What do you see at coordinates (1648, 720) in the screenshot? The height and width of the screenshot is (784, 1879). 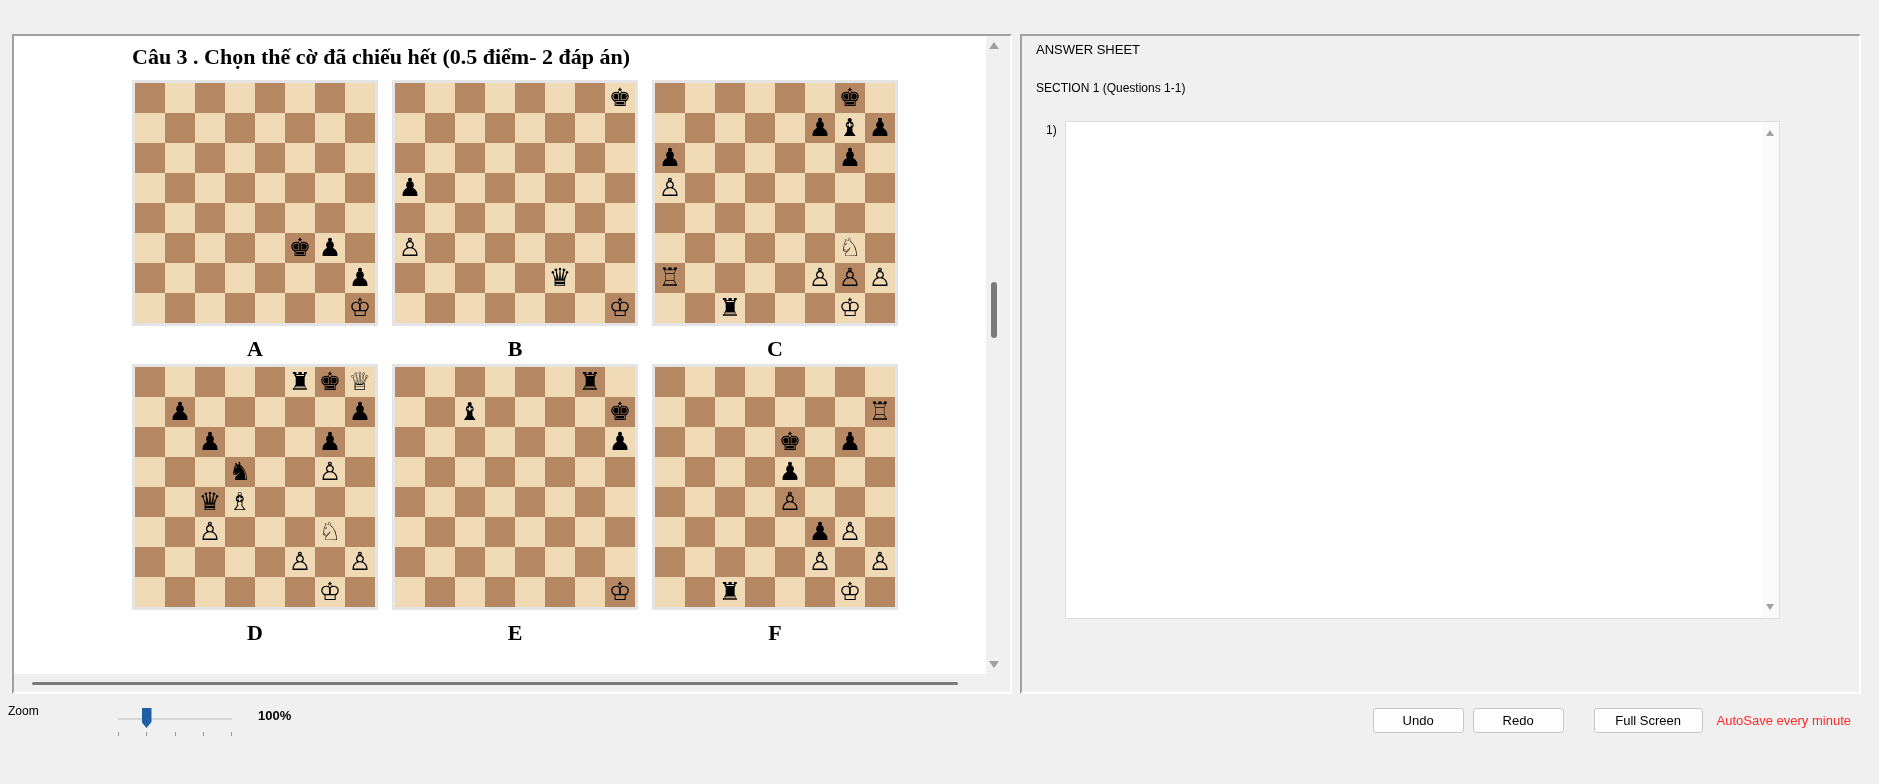 I see `toolbar-button: Full Screen` at bounding box center [1648, 720].